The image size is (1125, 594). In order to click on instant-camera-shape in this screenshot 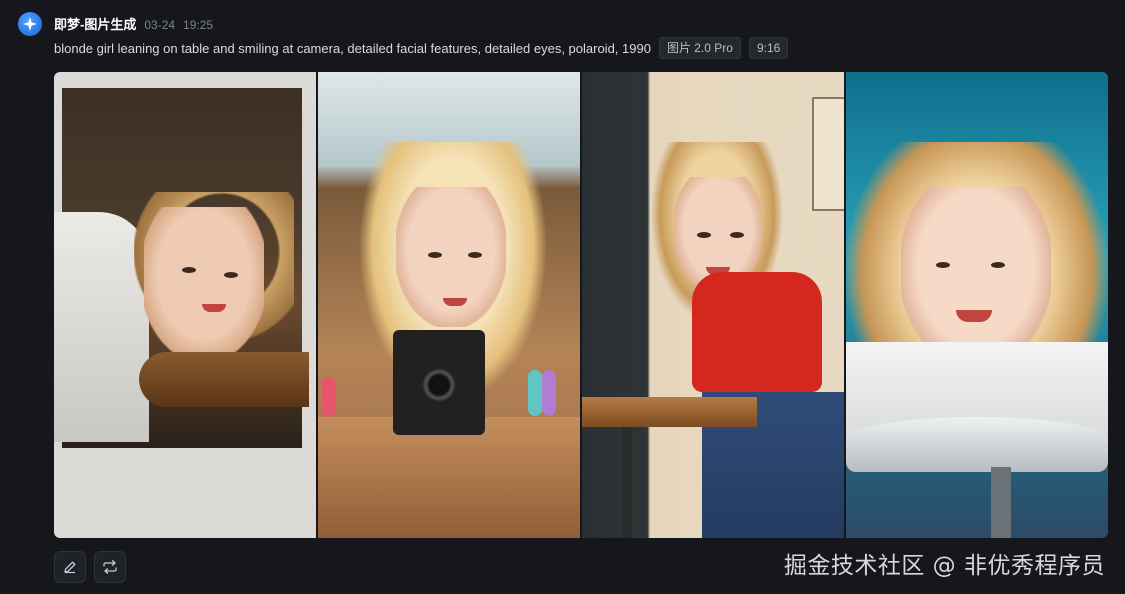, I will do `click(439, 382)`.